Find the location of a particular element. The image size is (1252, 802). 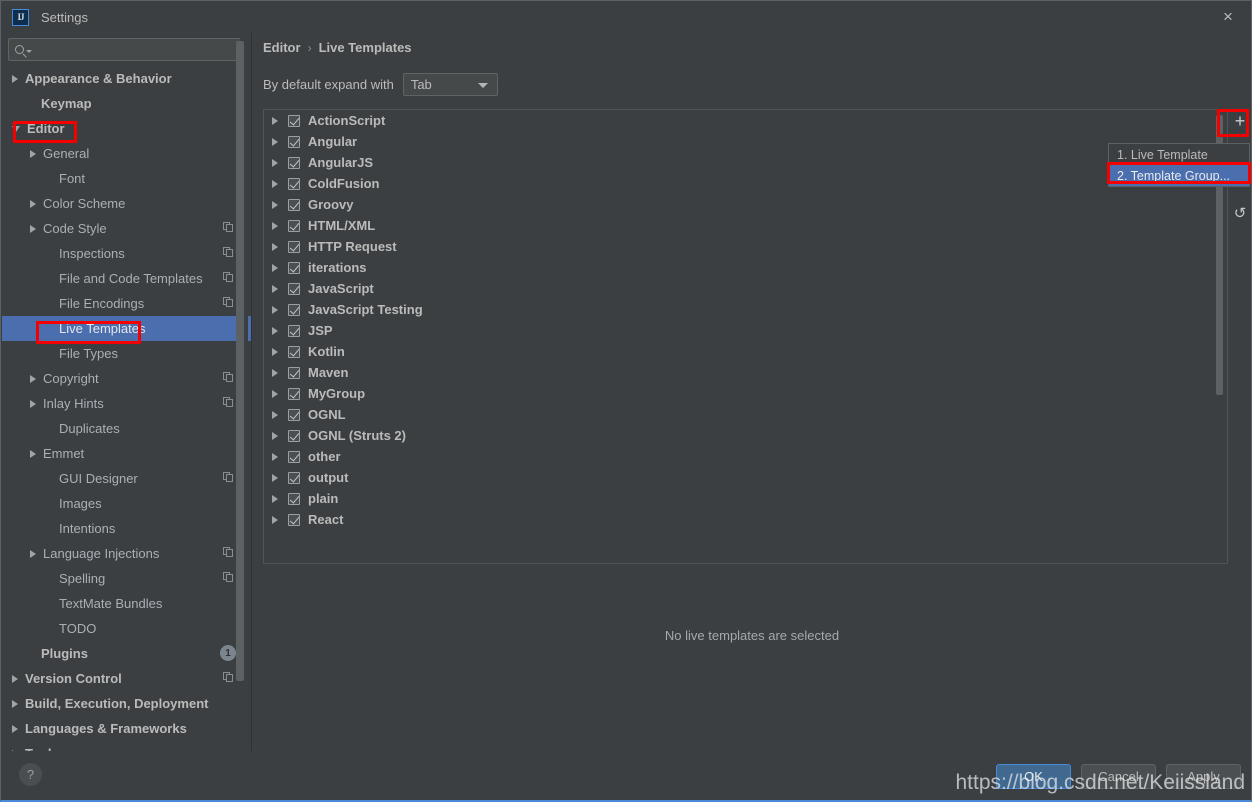

template-group-row: HTTP Request is located at coordinates (737, 246).